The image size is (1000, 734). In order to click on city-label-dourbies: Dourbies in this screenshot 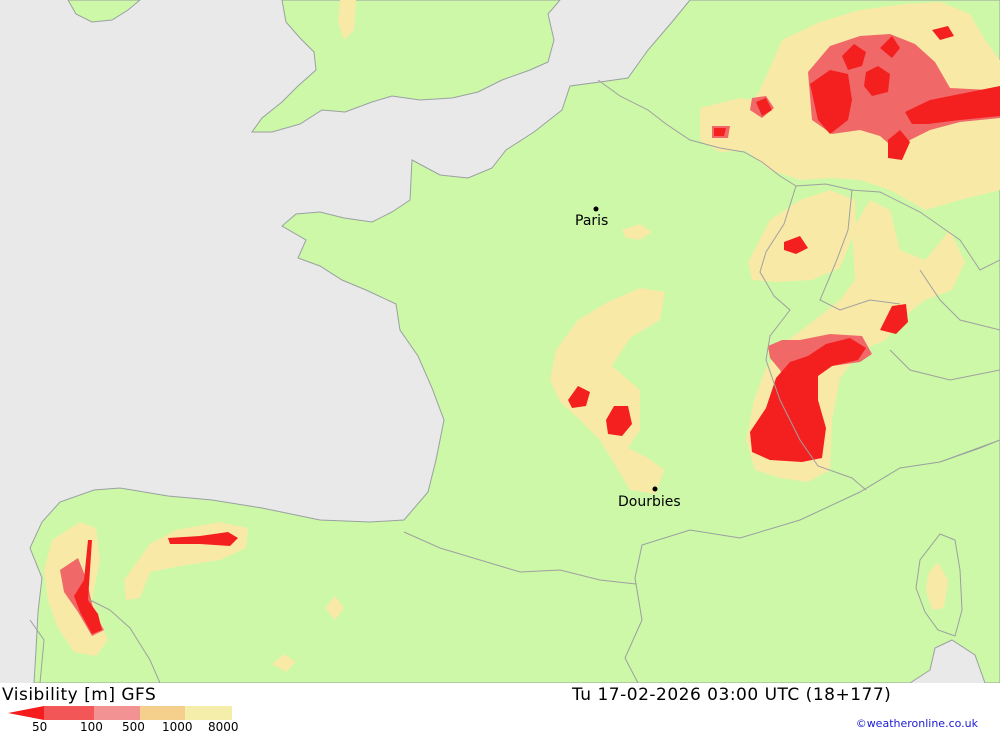, I will do `click(649, 502)`.